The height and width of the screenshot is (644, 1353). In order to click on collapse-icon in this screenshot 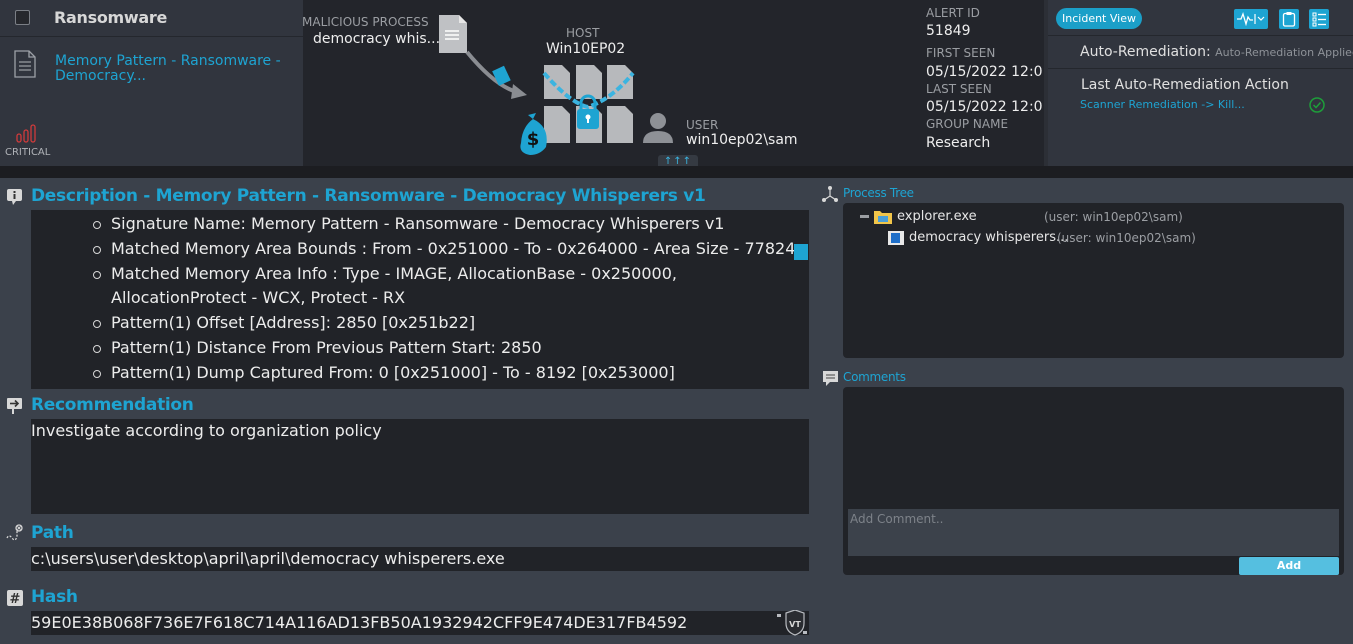, I will do `click(864, 216)`.